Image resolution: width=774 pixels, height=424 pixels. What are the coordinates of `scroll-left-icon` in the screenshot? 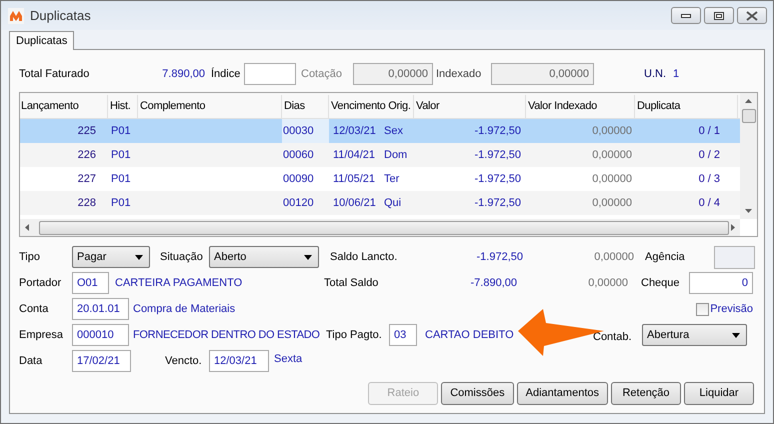 It's located at (27, 227).